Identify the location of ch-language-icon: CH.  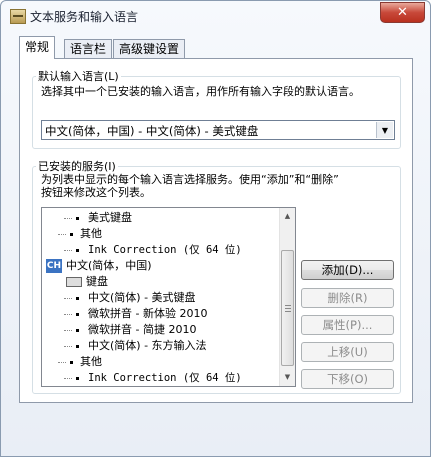
(54, 266).